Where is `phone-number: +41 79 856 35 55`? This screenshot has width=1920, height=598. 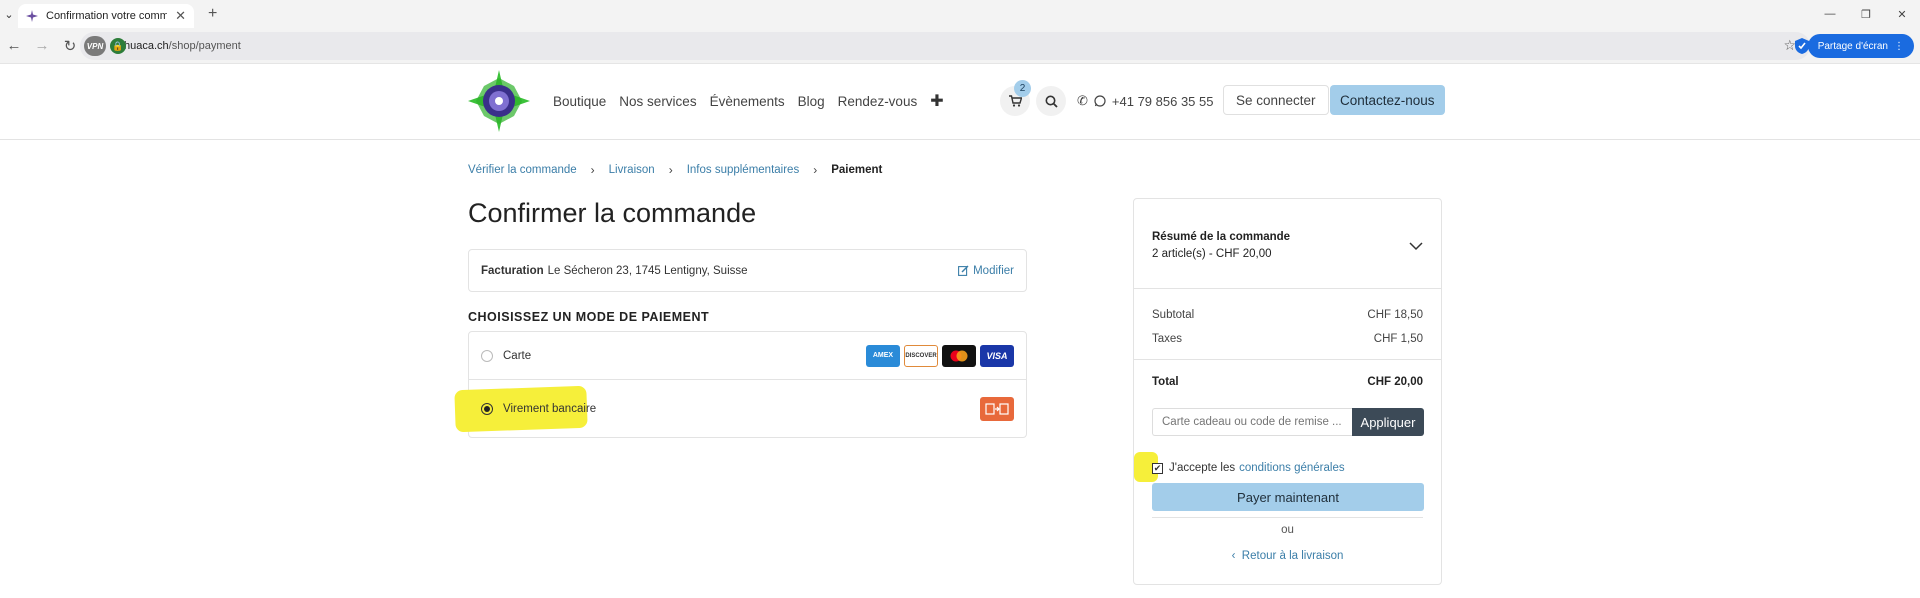
phone-number: +41 79 856 35 55 is located at coordinates (1162, 101).